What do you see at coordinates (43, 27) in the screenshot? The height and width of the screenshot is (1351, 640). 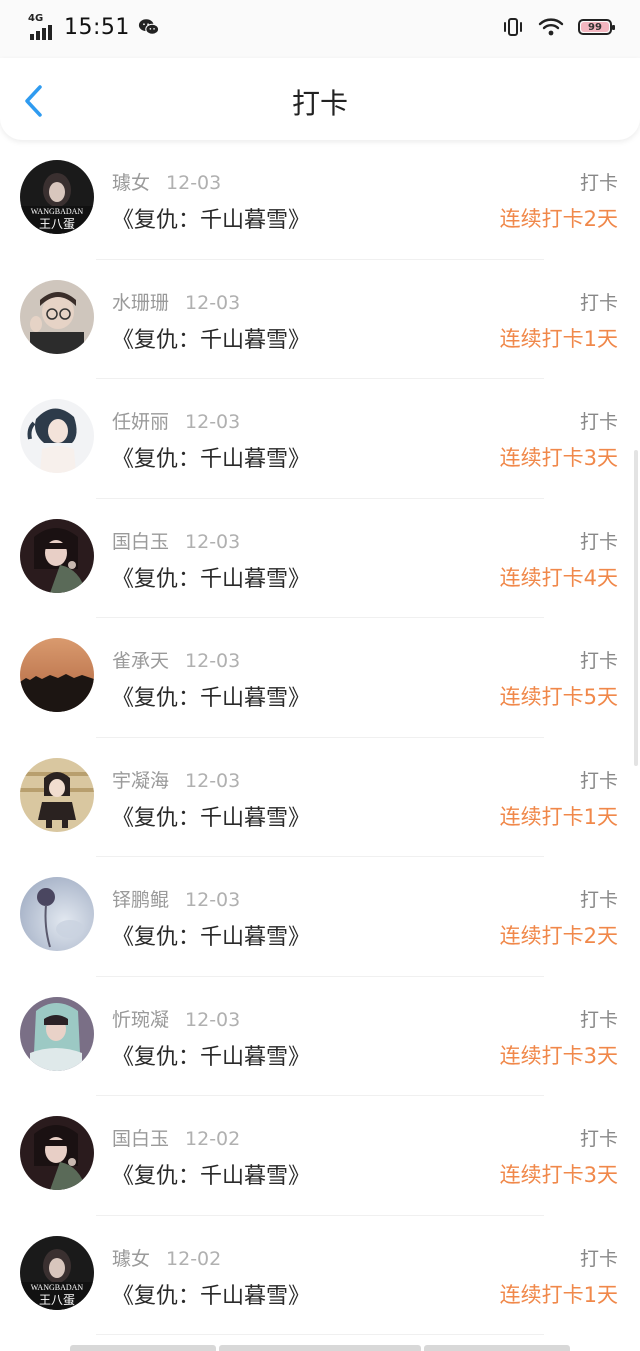 I see `signal-icon: 4G` at bounding box center [43, 27].